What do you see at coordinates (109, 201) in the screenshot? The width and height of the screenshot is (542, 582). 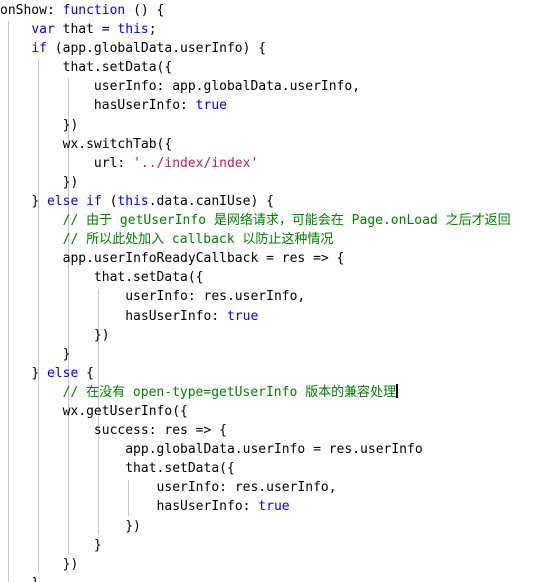 I see `code-token-plain: (` at bounding box center [109, 201].